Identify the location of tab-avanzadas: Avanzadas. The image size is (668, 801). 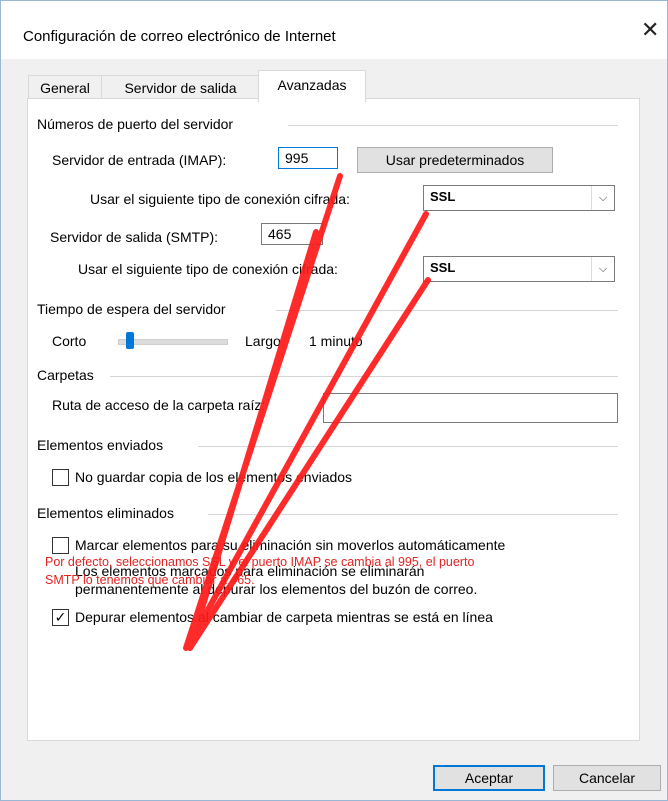
(312, 86).